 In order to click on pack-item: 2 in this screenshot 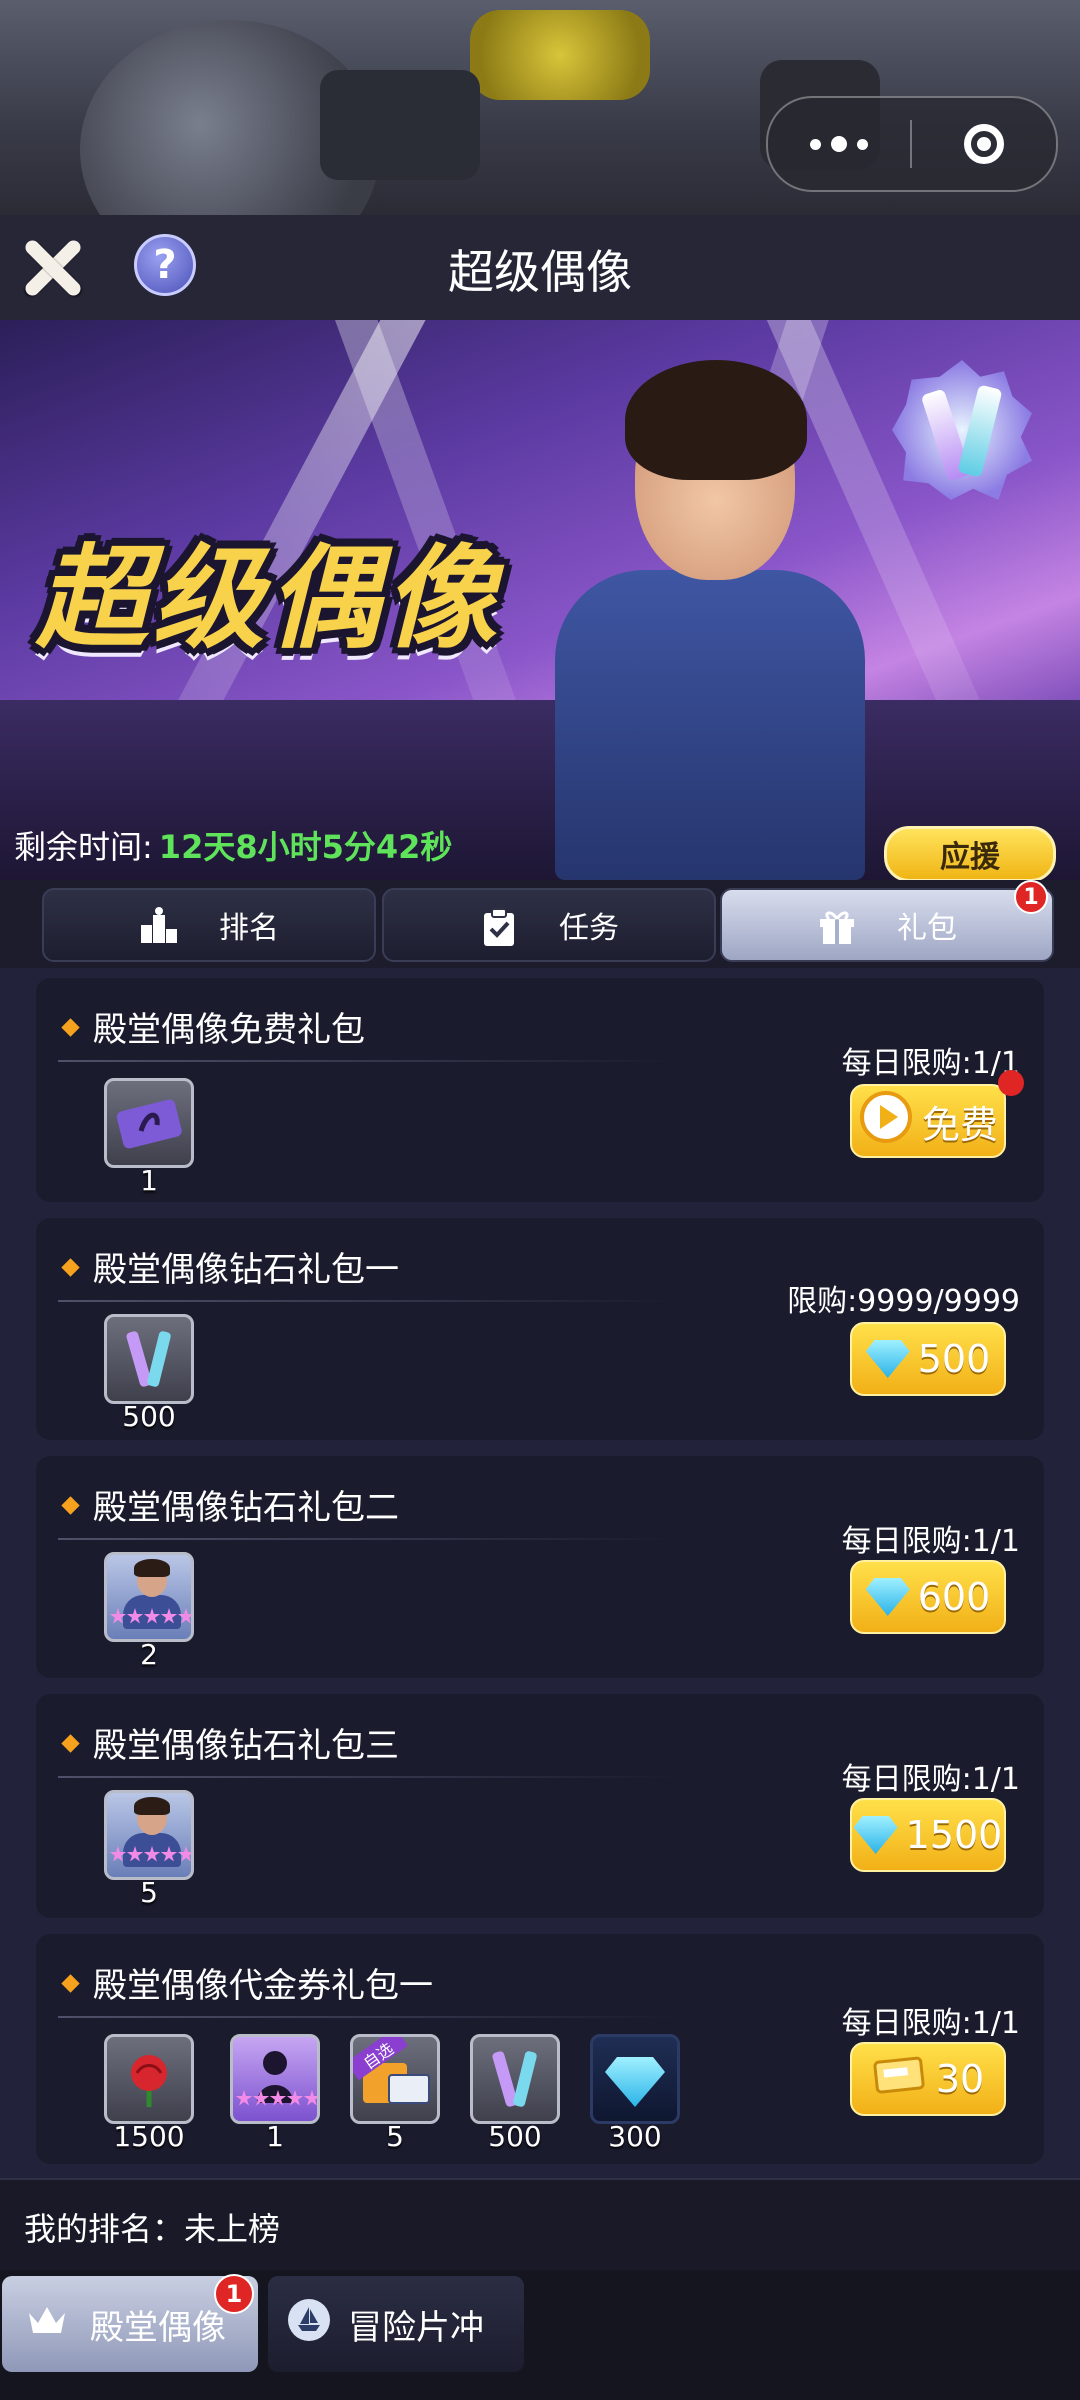, I will do `click(149, 1611)`.